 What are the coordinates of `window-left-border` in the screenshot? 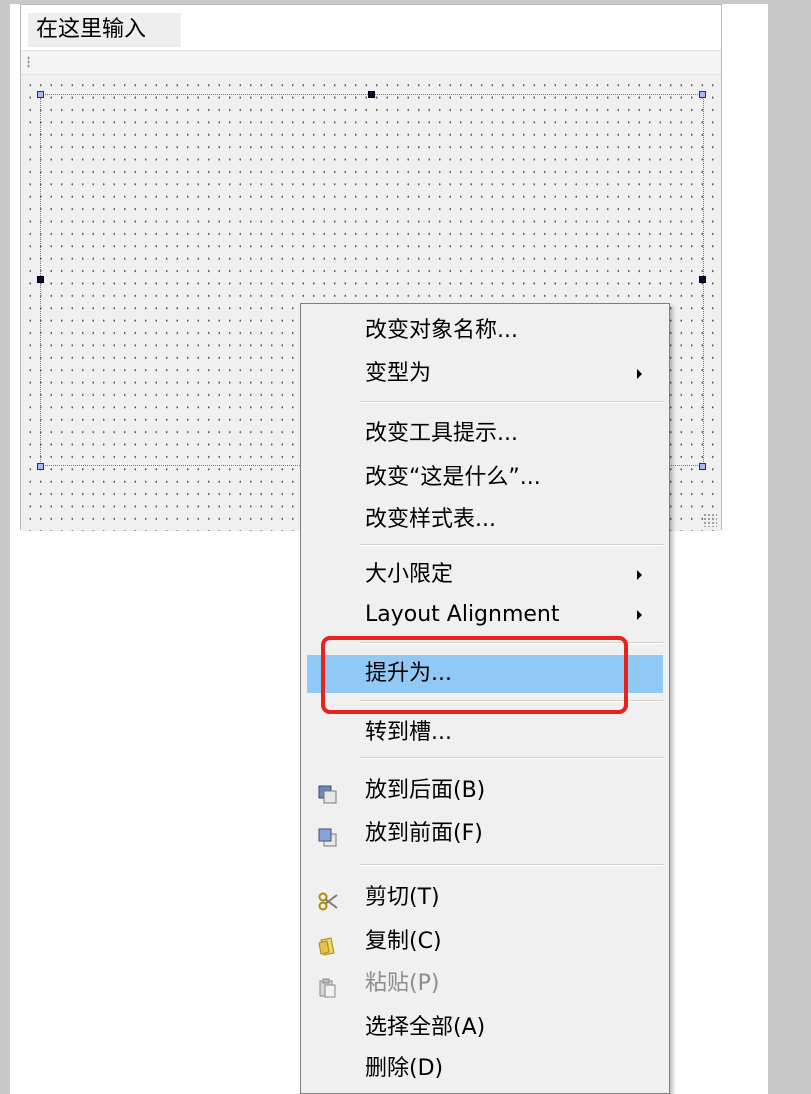 It's located at (5, 547).